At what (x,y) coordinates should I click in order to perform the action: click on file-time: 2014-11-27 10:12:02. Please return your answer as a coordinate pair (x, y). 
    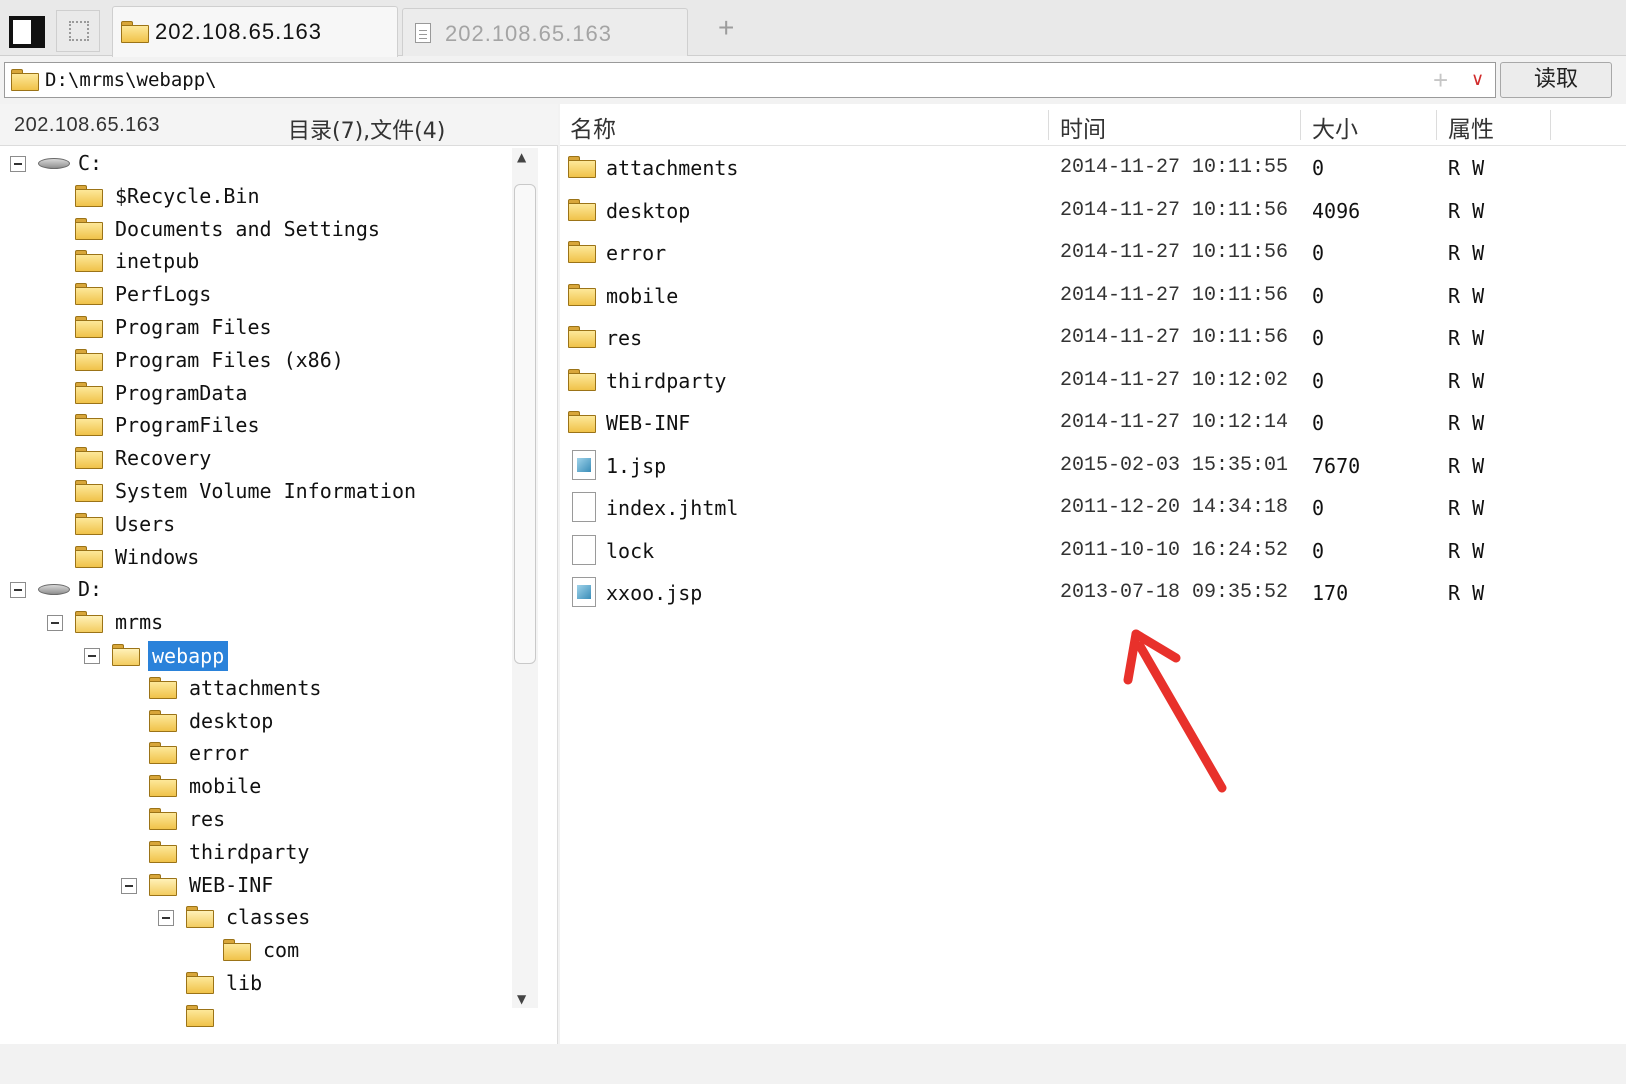
    Looking at the image, I should click on (1174, 380).